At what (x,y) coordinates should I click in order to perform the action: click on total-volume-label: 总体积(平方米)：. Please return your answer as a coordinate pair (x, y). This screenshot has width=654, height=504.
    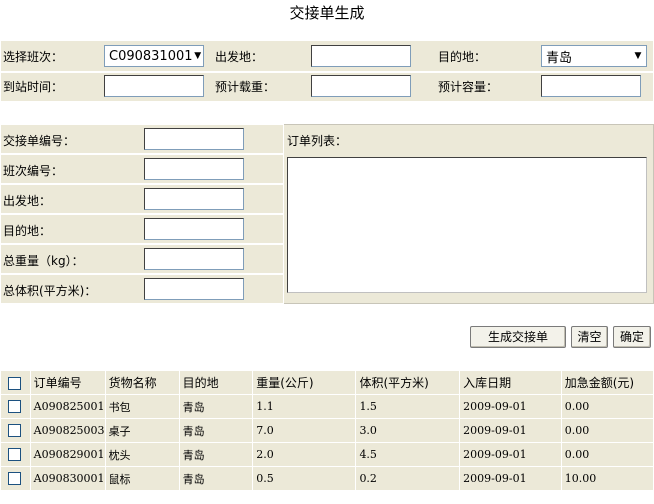
    Looking at the image, I should click on (50, 291).